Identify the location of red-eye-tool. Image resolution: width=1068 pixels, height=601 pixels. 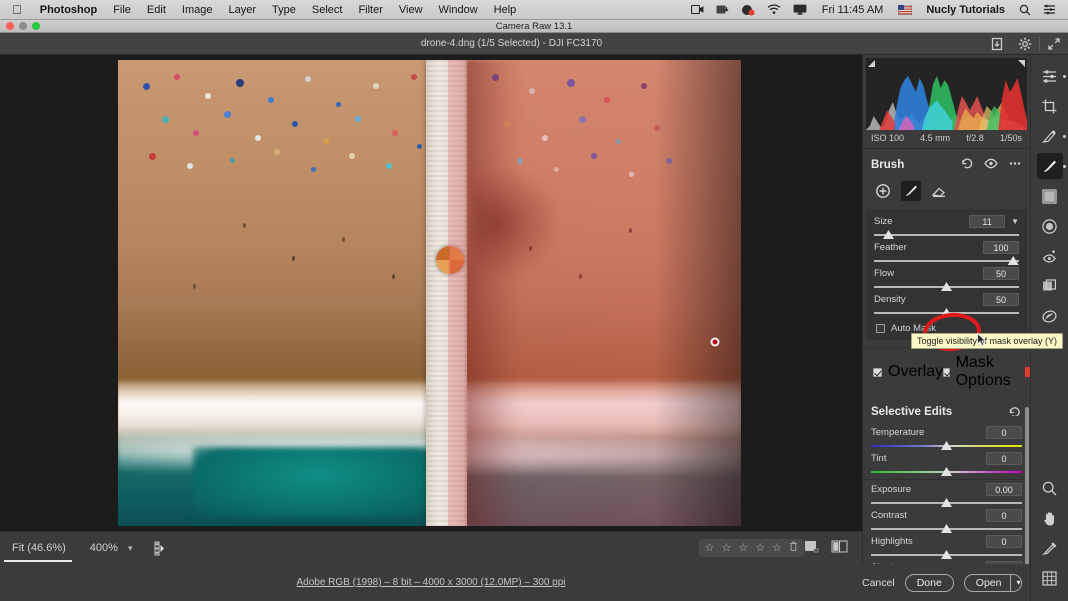
(1050, 256).